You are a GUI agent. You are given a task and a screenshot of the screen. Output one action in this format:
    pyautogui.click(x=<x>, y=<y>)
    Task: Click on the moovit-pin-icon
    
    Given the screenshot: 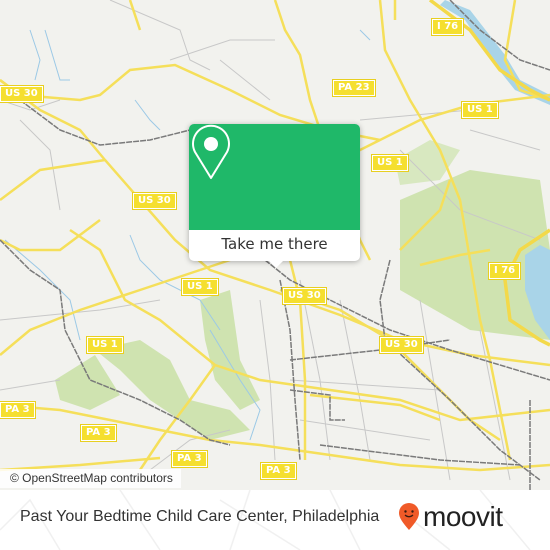 What is the action you would take?
    pyautogui.click(x=409, y=516)
    